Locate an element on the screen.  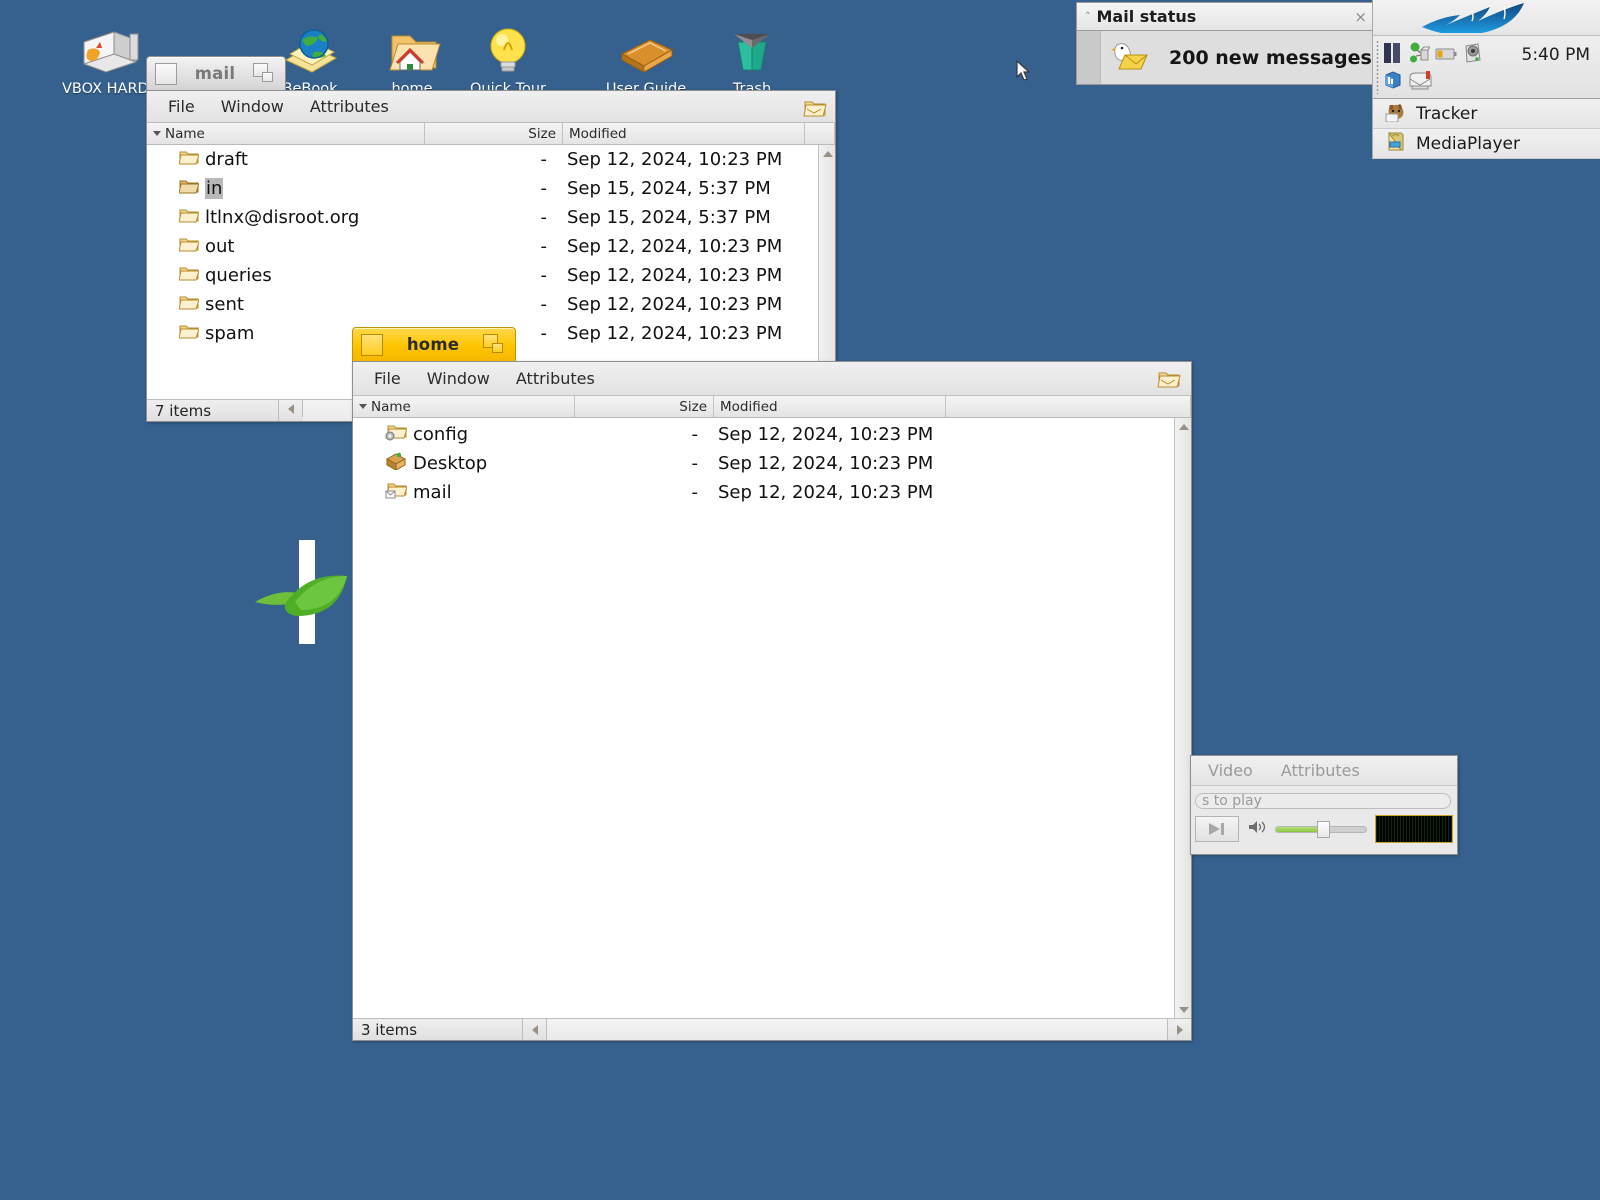
seek-label: s to play is located at coordinates (1232, 801).